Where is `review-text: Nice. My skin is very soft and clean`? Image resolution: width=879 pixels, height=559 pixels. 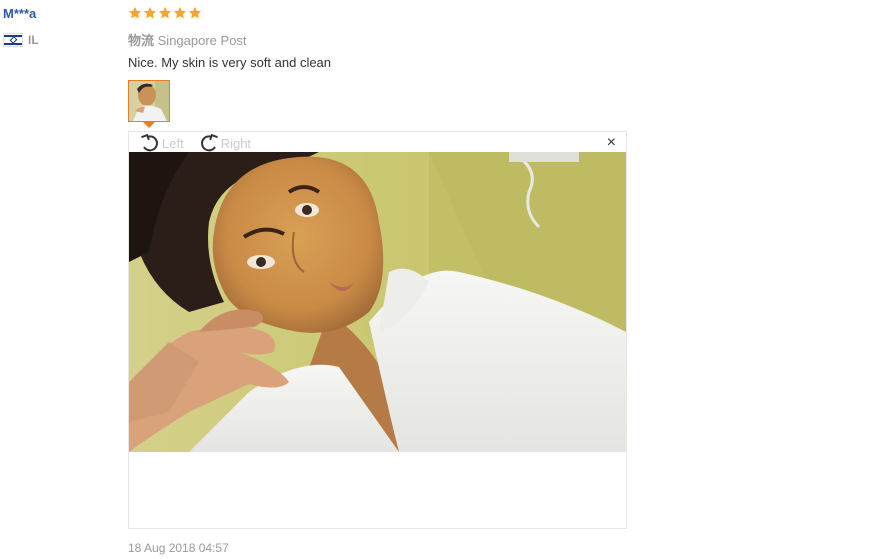 review-text: Nice. My skin is very soft and clean is located at coordinates (230, 62).